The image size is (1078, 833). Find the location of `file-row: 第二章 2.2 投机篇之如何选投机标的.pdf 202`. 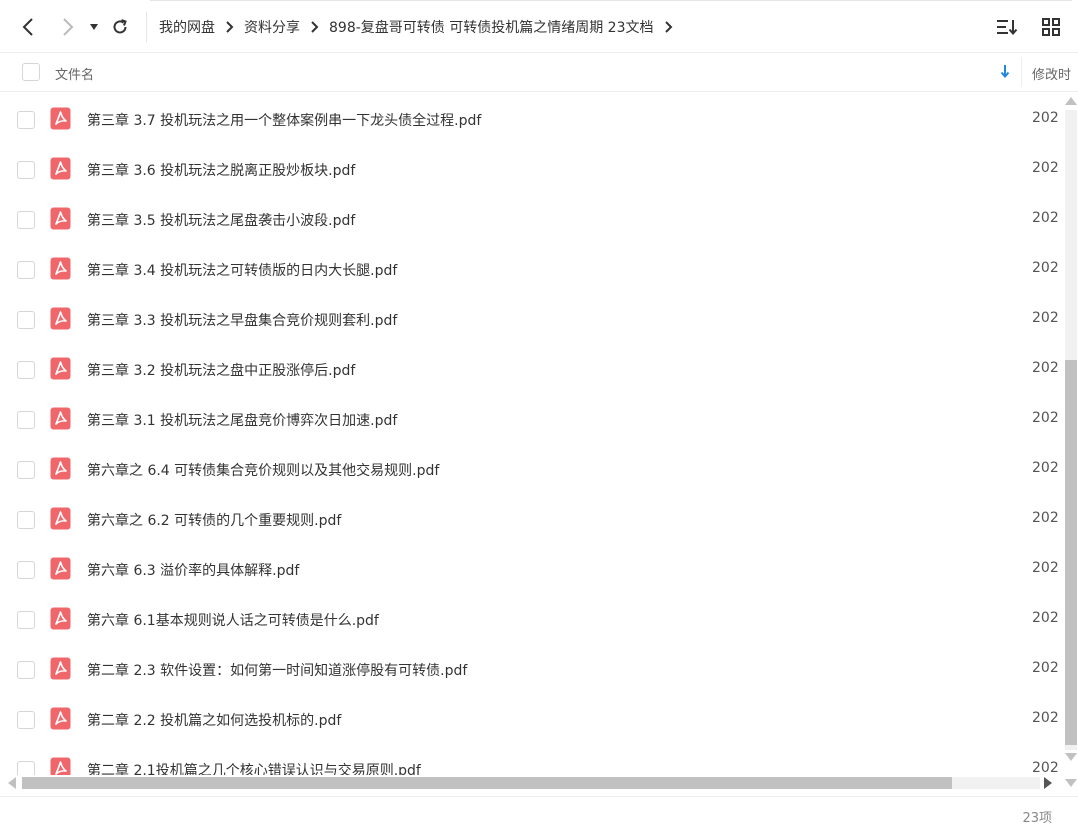

file-row: 第二章 2.2 投机篇之如何选投机标的.pdf 202 is located at coordinates (531, 720).